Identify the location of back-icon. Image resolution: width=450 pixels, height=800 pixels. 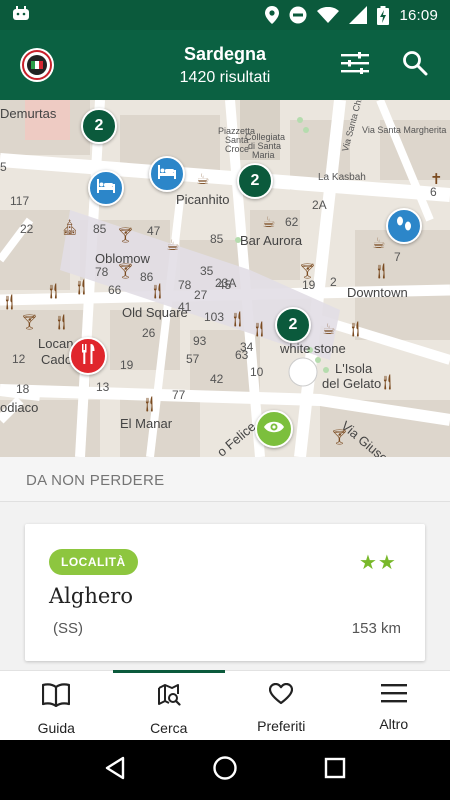
(115, 770).